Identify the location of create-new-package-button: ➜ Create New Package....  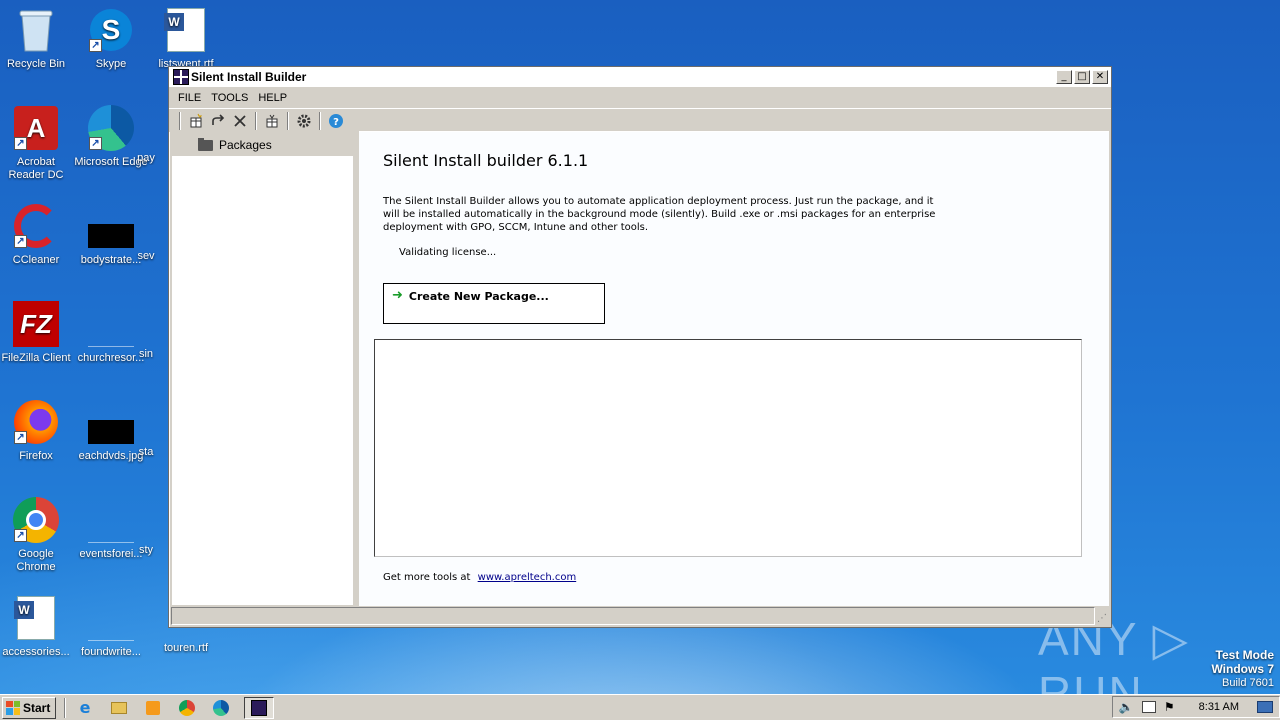
(494, 303).